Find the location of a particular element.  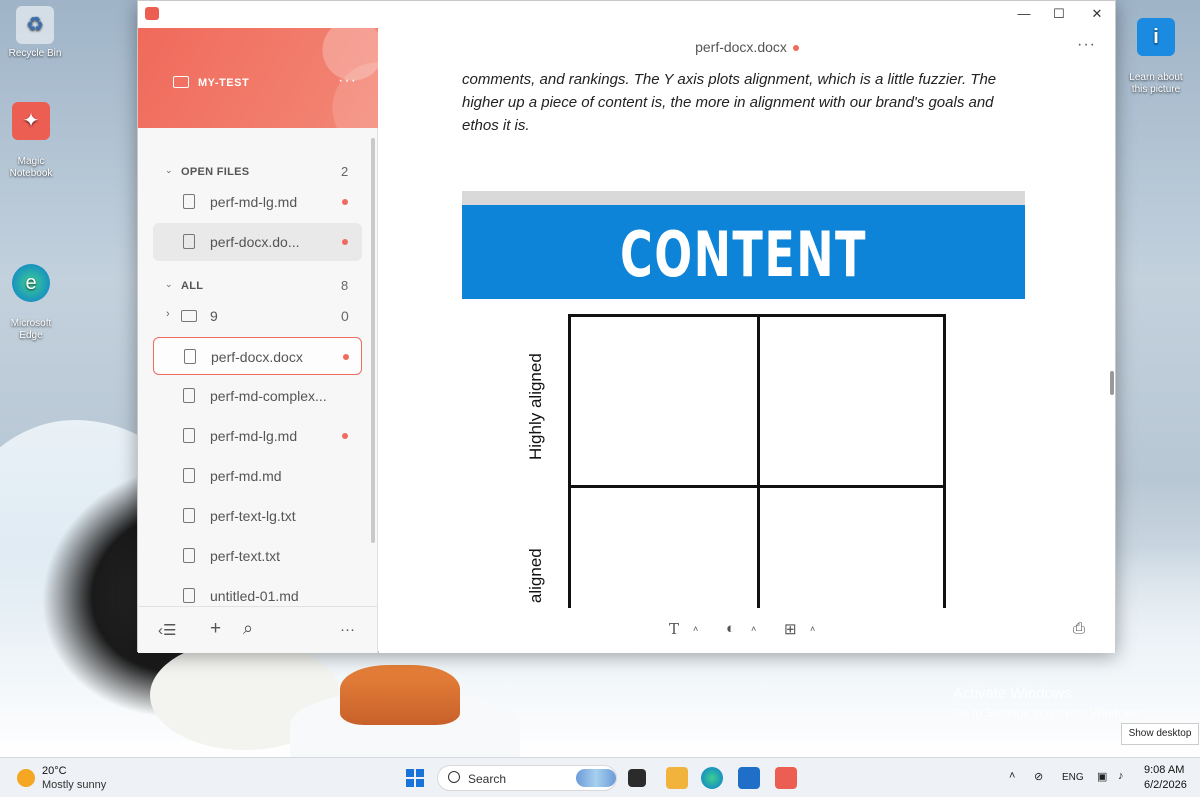

matrix-grid is located at coordinates (757, 461).